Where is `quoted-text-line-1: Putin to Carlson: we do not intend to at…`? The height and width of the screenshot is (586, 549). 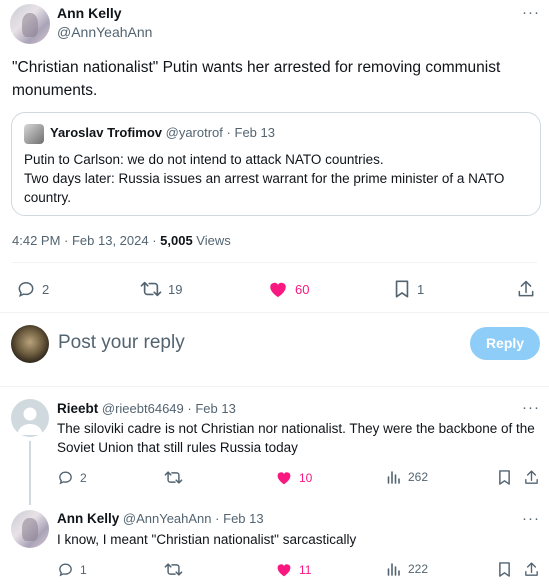 quoted-text-line-1: Putin to Carlson: we do not intend to at… is located at coordinates (204, 159).